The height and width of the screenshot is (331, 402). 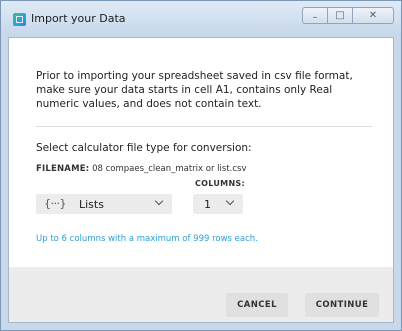 I want to click on filename-label: FILENAME:, so click(x=63, y=169).